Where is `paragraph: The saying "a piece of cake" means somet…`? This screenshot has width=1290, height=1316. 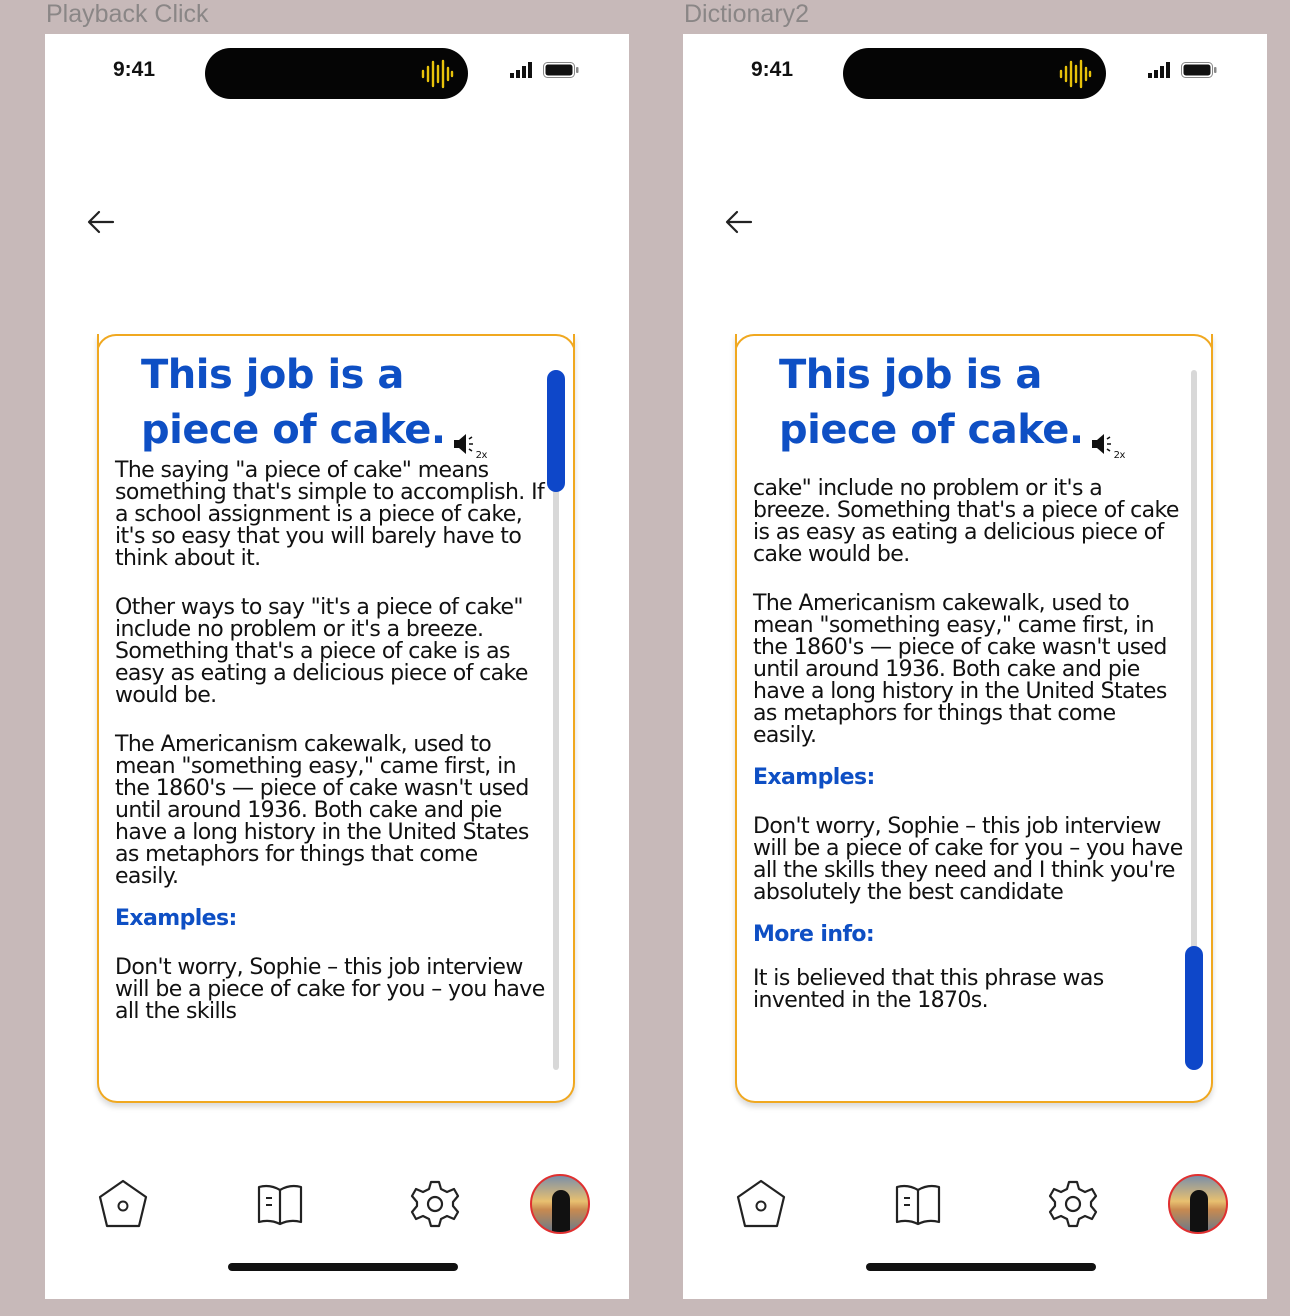 paragraph: The saying "a piece of cake" means somet… is located at coordinates (330, 514).